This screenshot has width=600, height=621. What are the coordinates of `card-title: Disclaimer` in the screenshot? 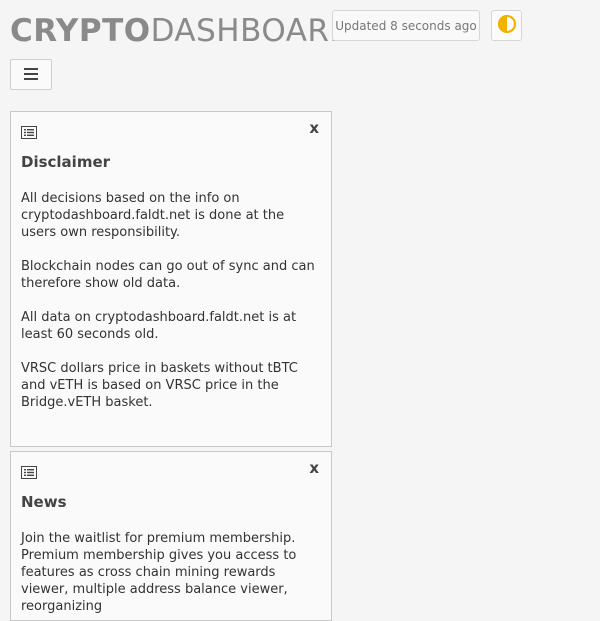 It's located at (66, 162).